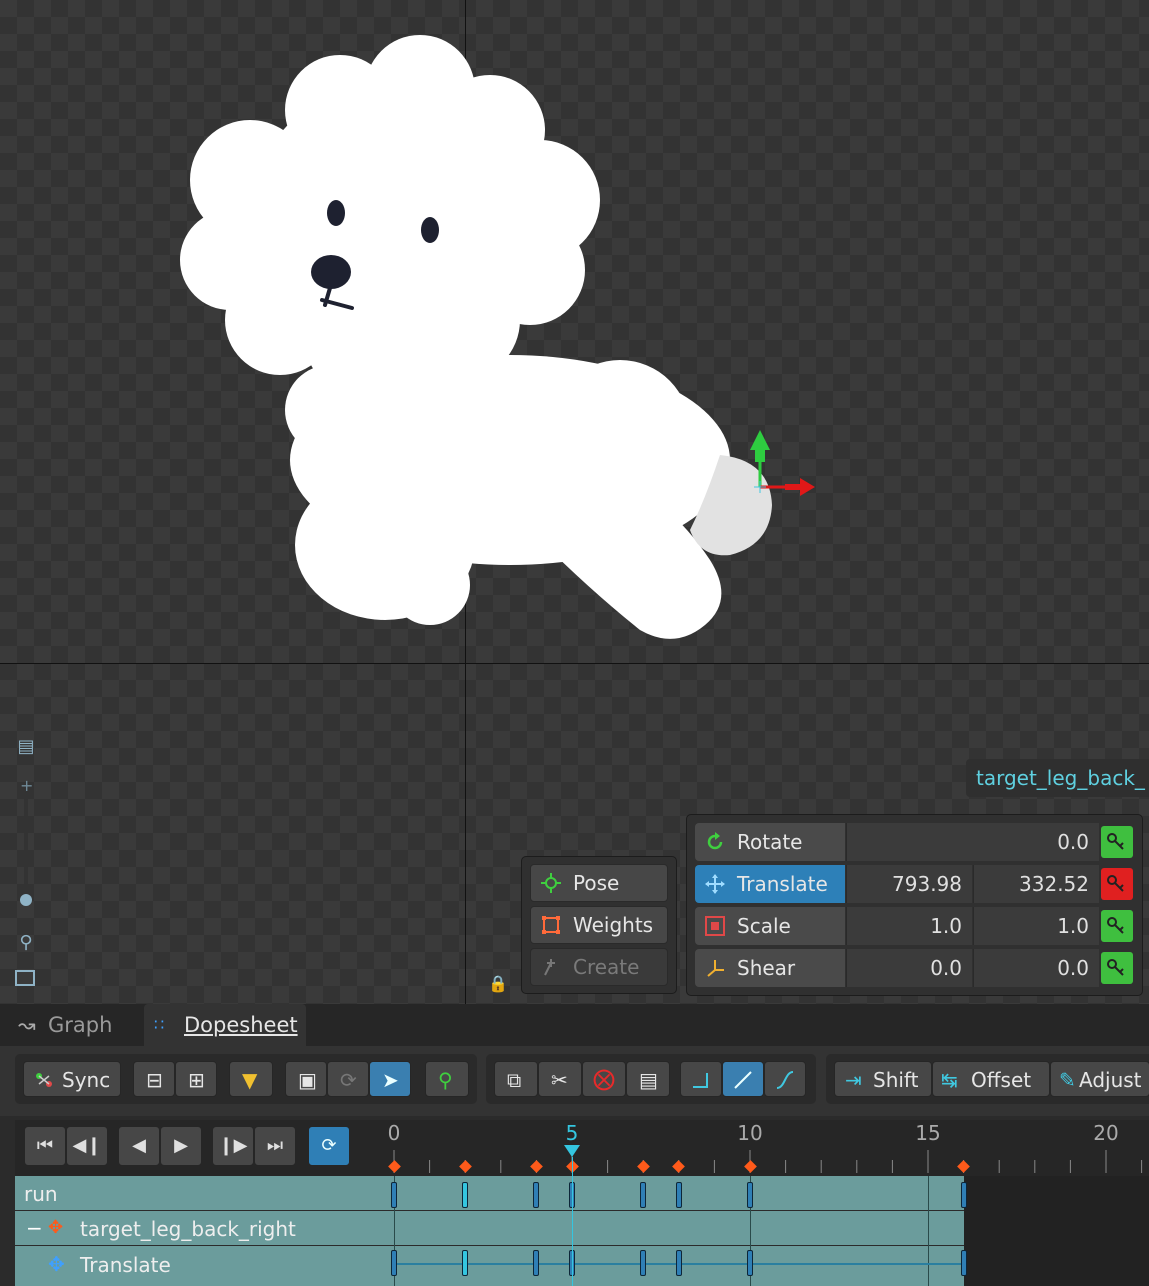 Image resolution: width=1149 pixels, height=1286 pixels. What do you see at coordinates (909, 926) in the screenshot?
I see `scale-x-field: 1.0` at bounding box center [909, 926].